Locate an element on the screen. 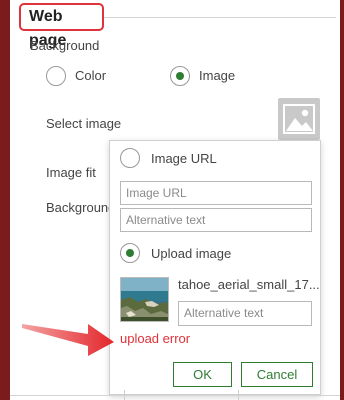 Image resolution: width=344 pixels, height=400 pixels. cancel-button: Cancel is located at coordinates (277, 374).